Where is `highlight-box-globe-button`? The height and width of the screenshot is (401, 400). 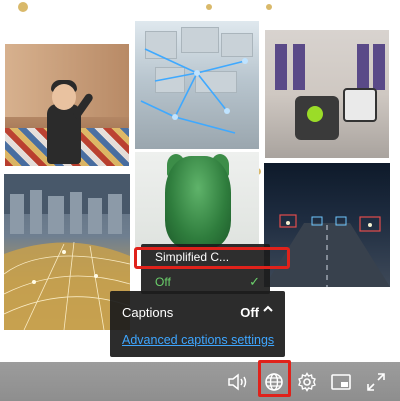
highlight-box-globe-button is located at coordinates (274, 378).